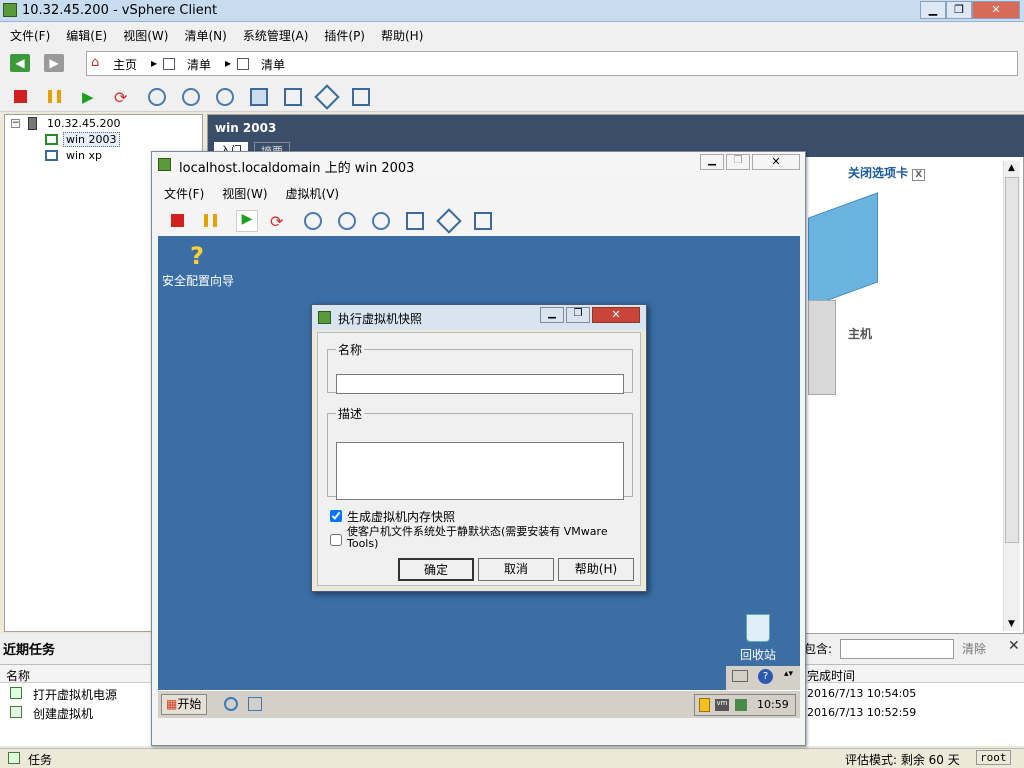 The height and width of the screenshot is (768, 1024). What do you see at coordinates (704, 705) in the screenshot?
I see `shield-icon` at bounding box center [704, 705].